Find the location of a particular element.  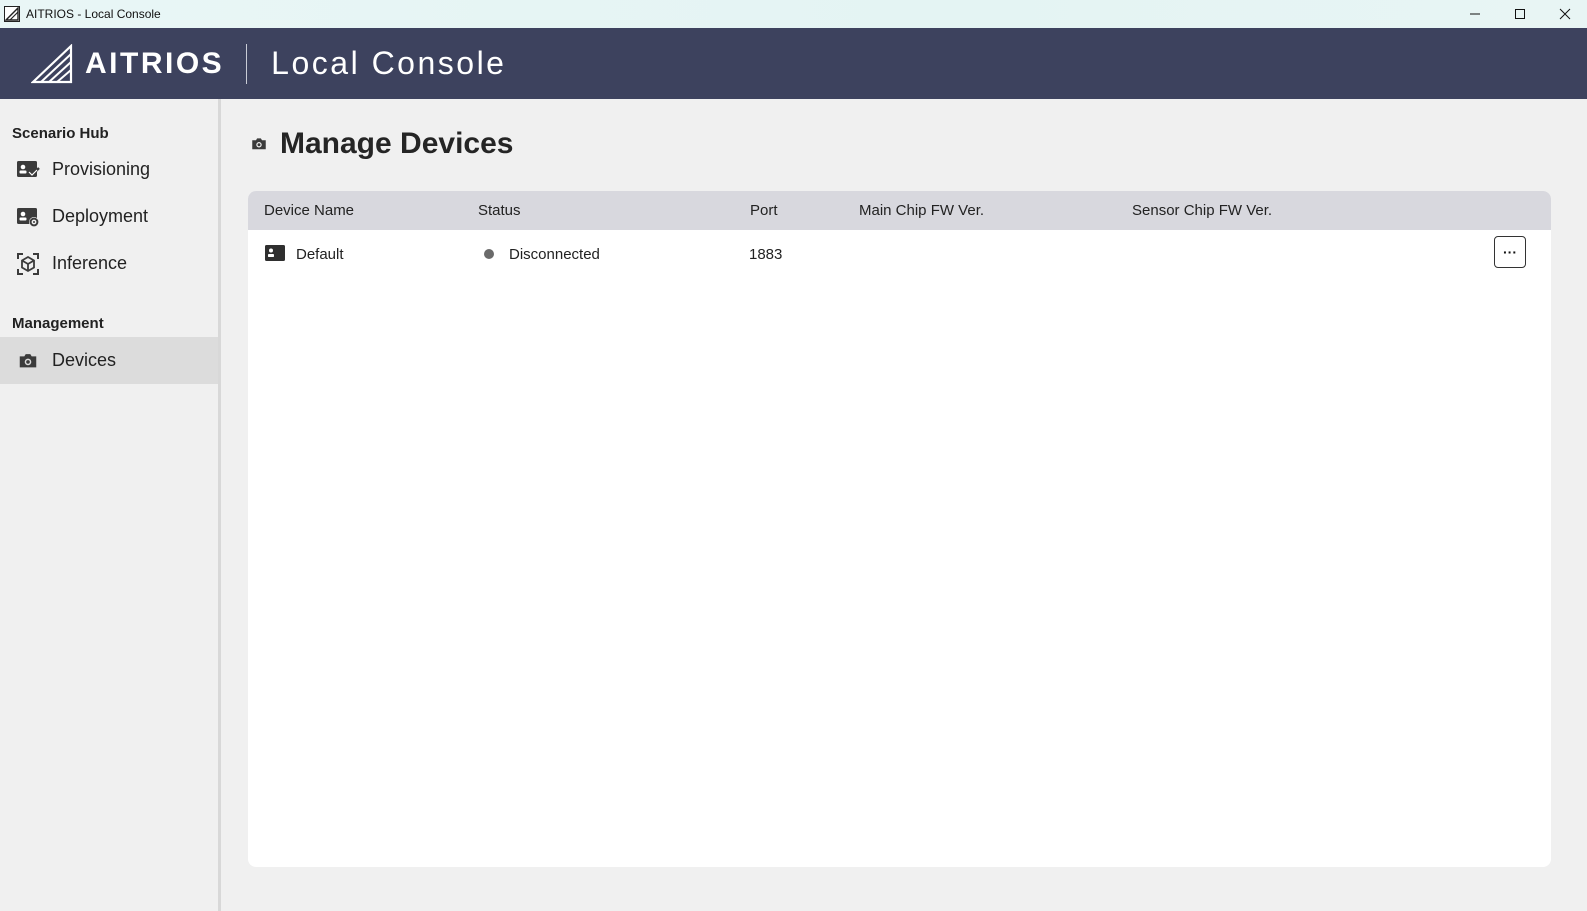

brand-name: AITRIOS is located at coordinates (155, 63).